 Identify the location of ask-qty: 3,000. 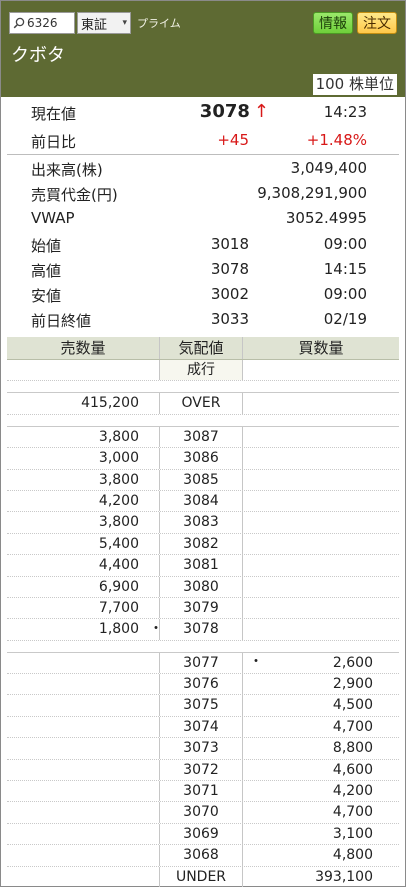
(118, 458).